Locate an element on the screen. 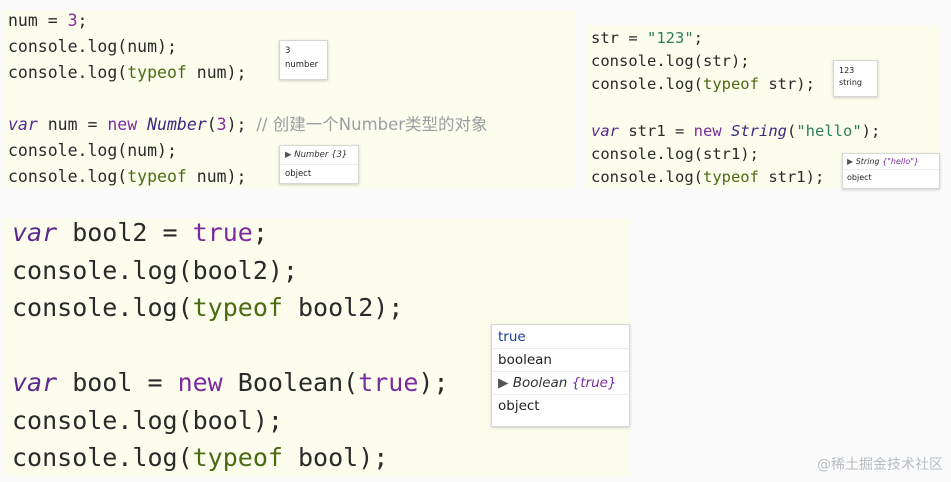  code-line: var bool2 = true; is located at coordinates (230, 233).